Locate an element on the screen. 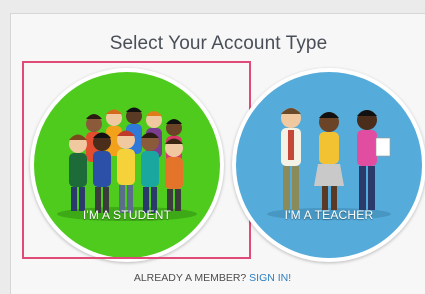 The height and width of the screenshot is (294, 425). teacher-label: I'M A TEACHER is located at coordinates (329, 215).